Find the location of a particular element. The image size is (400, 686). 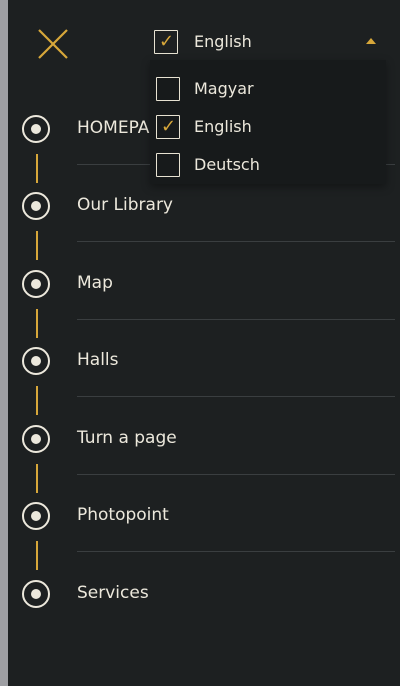

language-selector: ✓ English is located at coordinates (269, 42).